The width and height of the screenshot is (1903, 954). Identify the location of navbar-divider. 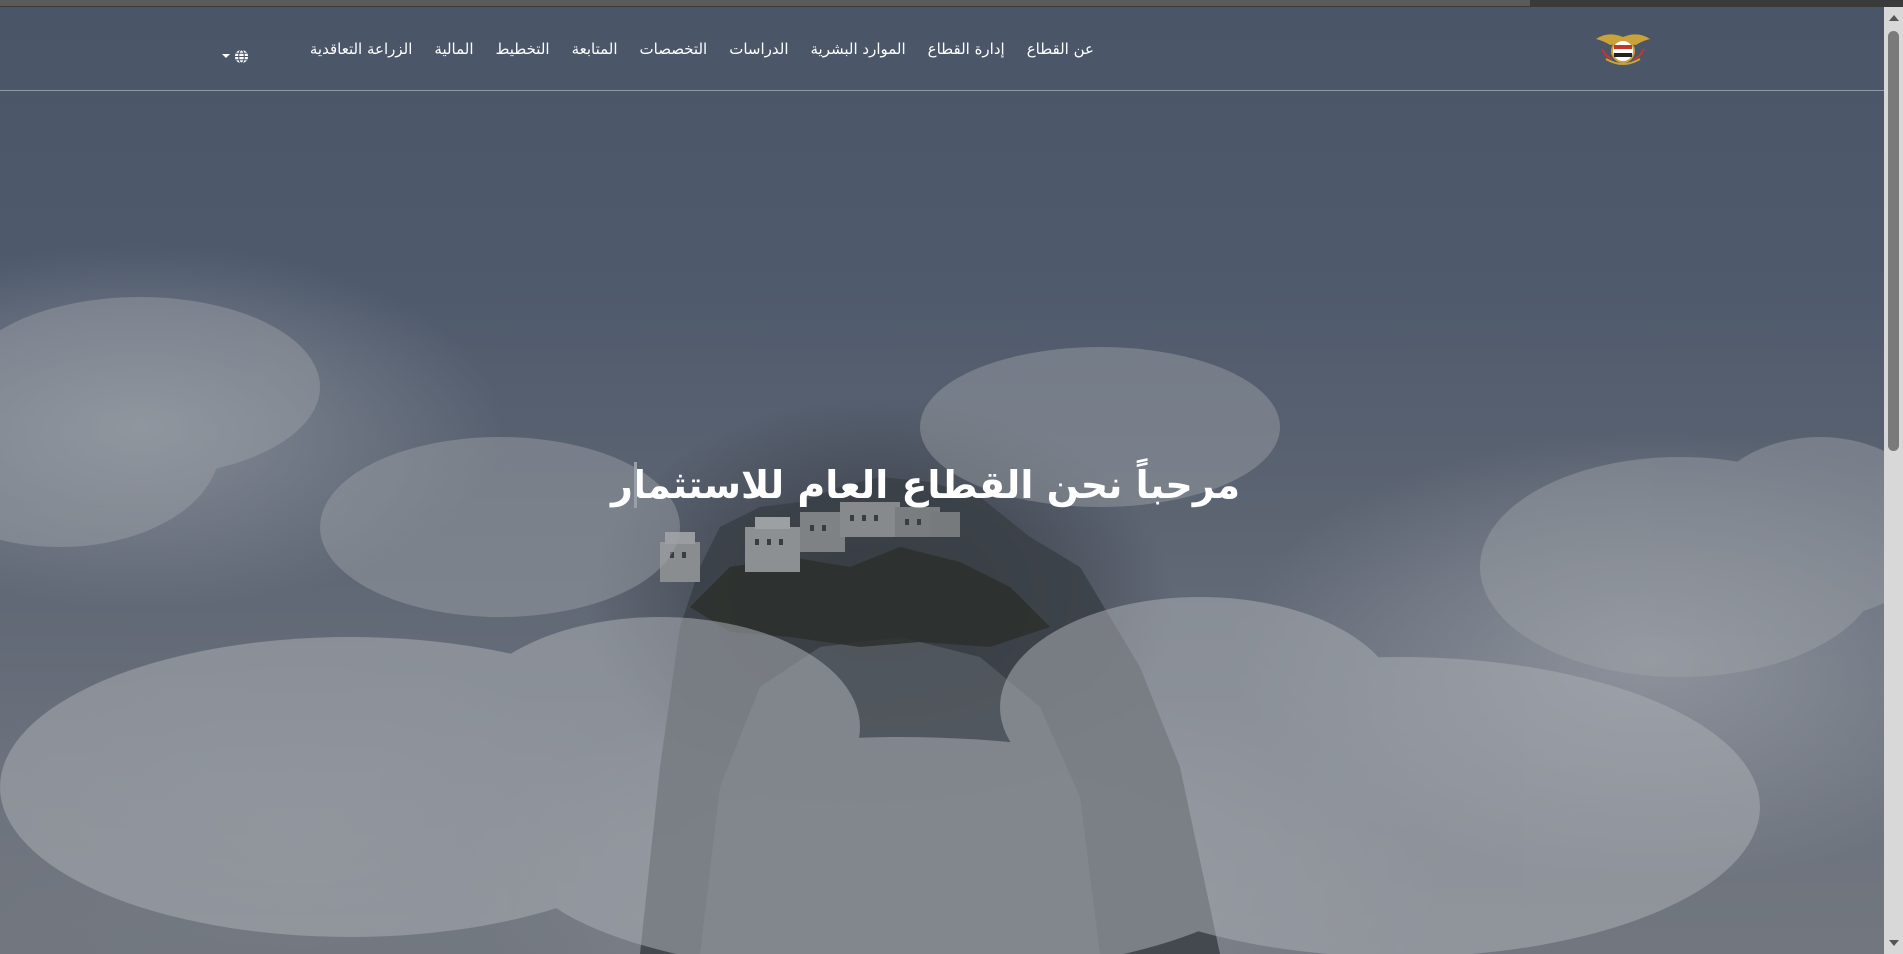
(942, 90).